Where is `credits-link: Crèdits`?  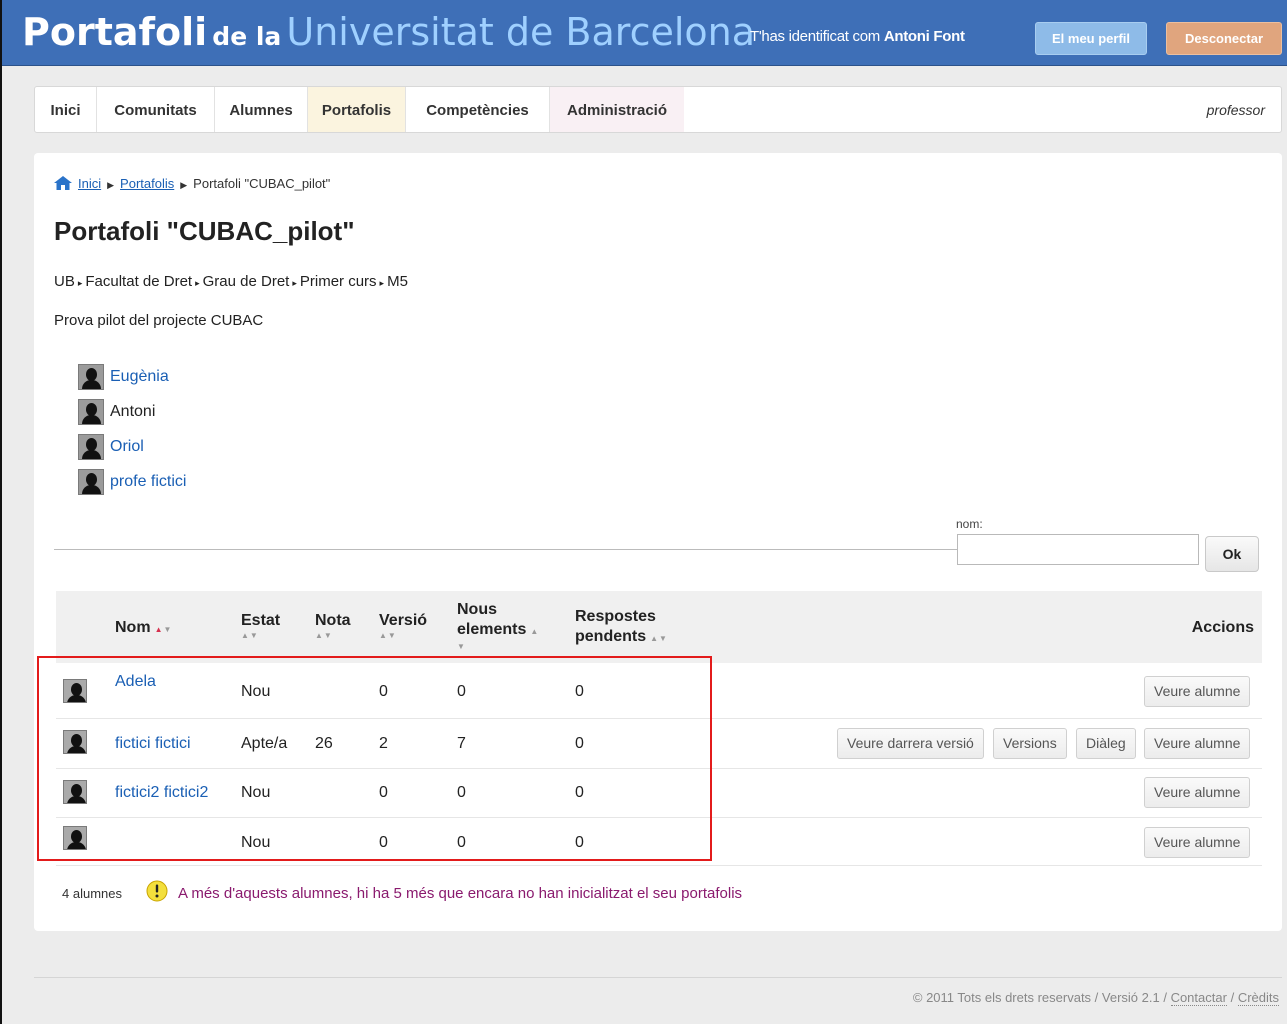
credits-link: Crèdits is located at coordinates (1258, 998).